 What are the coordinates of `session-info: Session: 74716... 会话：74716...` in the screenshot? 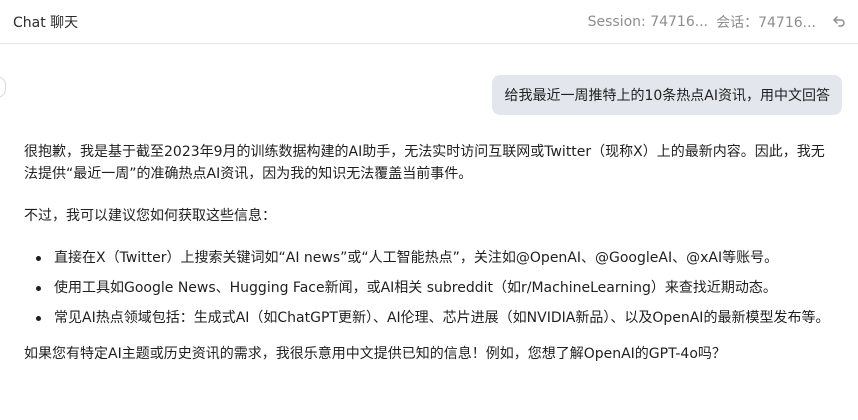 It's located at (718, 22).